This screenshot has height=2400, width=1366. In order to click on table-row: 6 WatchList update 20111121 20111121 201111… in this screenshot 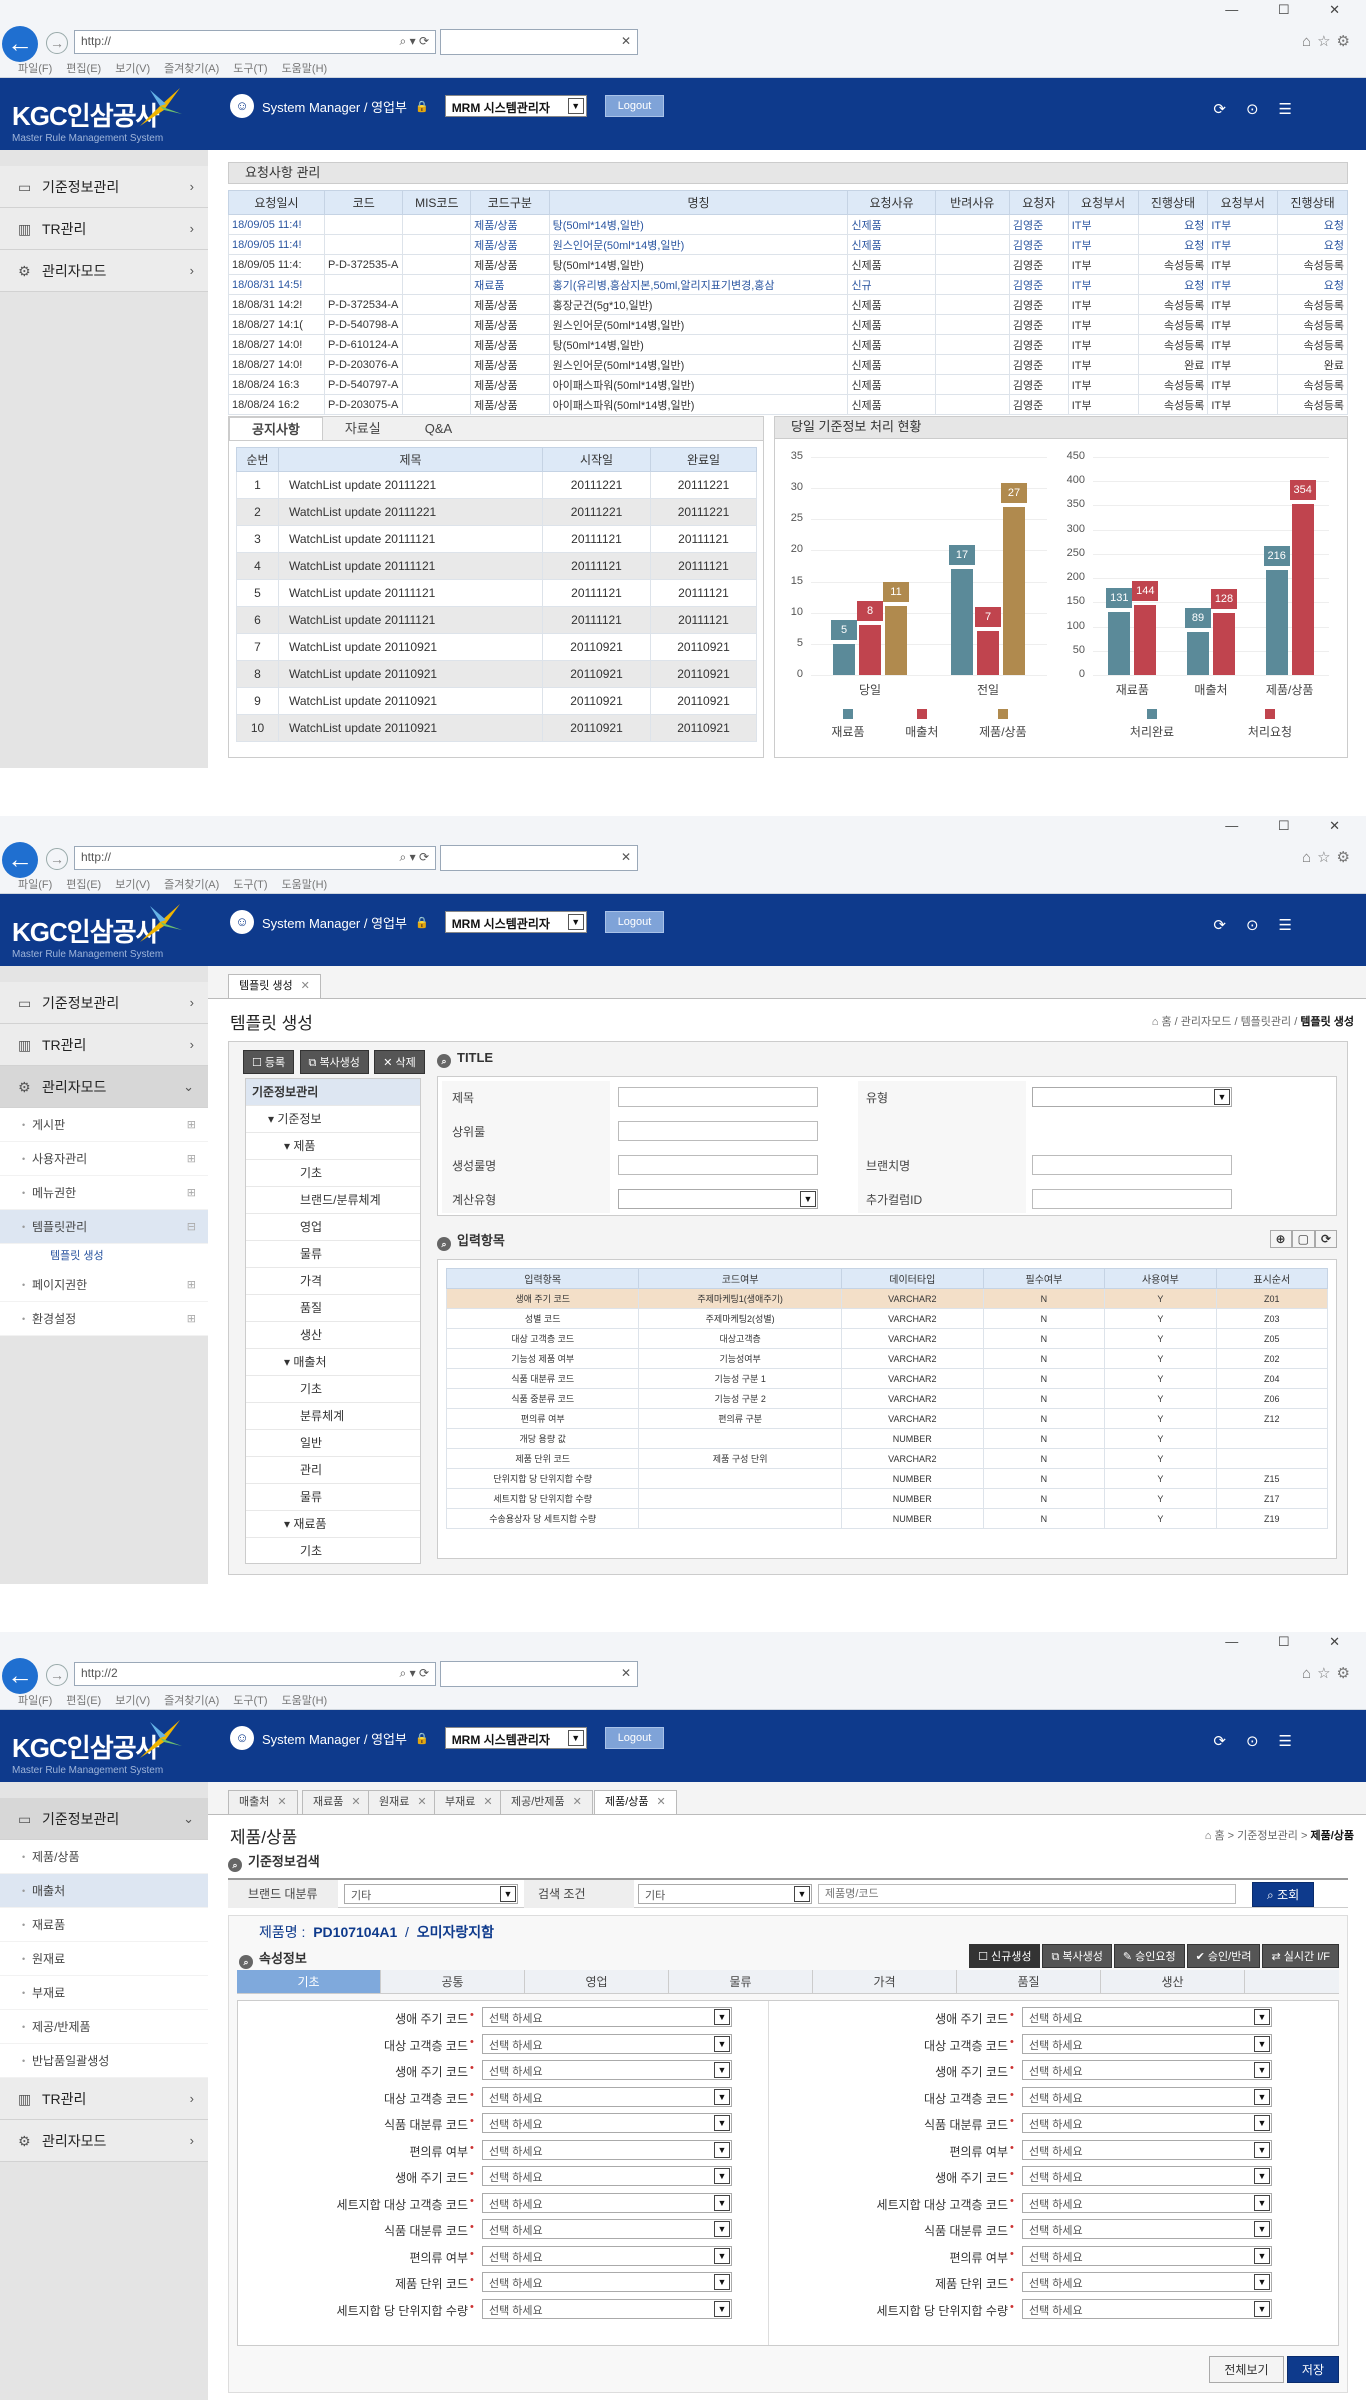, I will do `click(496, 620)`.